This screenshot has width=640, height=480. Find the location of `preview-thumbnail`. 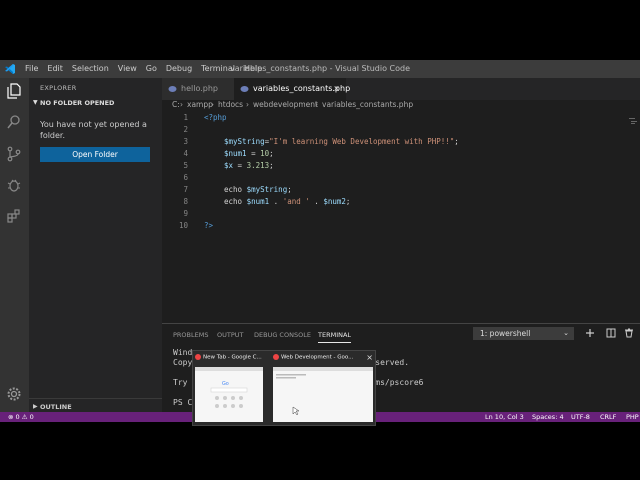

preview-thumbnail is located at coordinates (323, 394).